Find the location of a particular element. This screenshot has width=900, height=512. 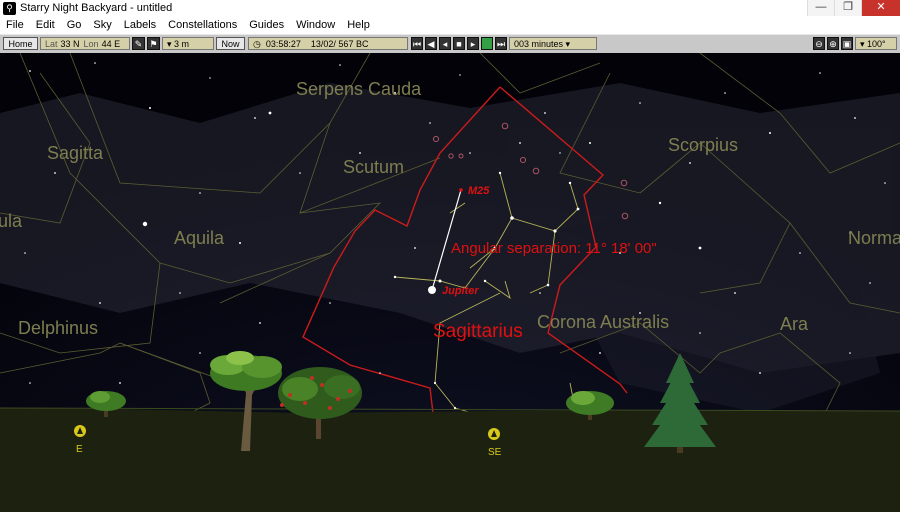

lat-value: 33 N is located at coordinates (70, 43).